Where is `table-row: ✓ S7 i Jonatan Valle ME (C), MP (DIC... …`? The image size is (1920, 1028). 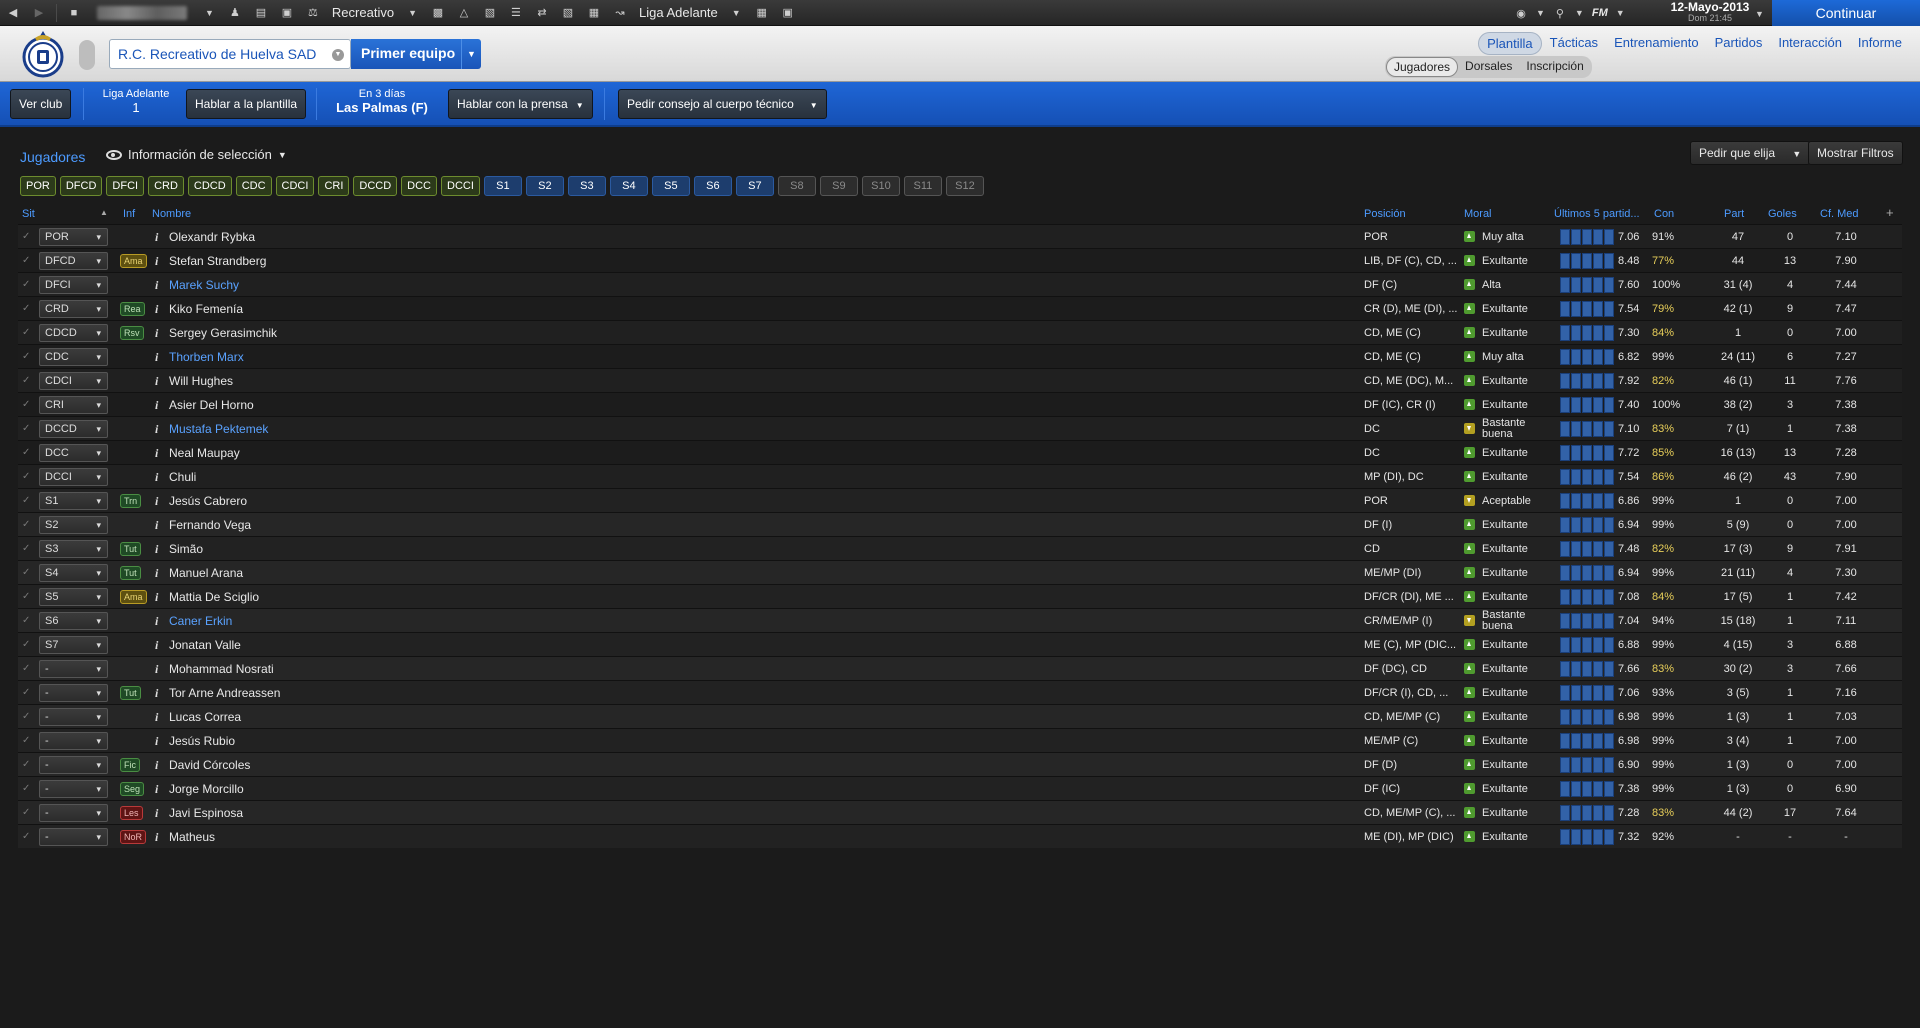 table-row: ✓ S7 i Jonatan Valle ME (C), MP (DIC... … is located at coordinates (960, 644).